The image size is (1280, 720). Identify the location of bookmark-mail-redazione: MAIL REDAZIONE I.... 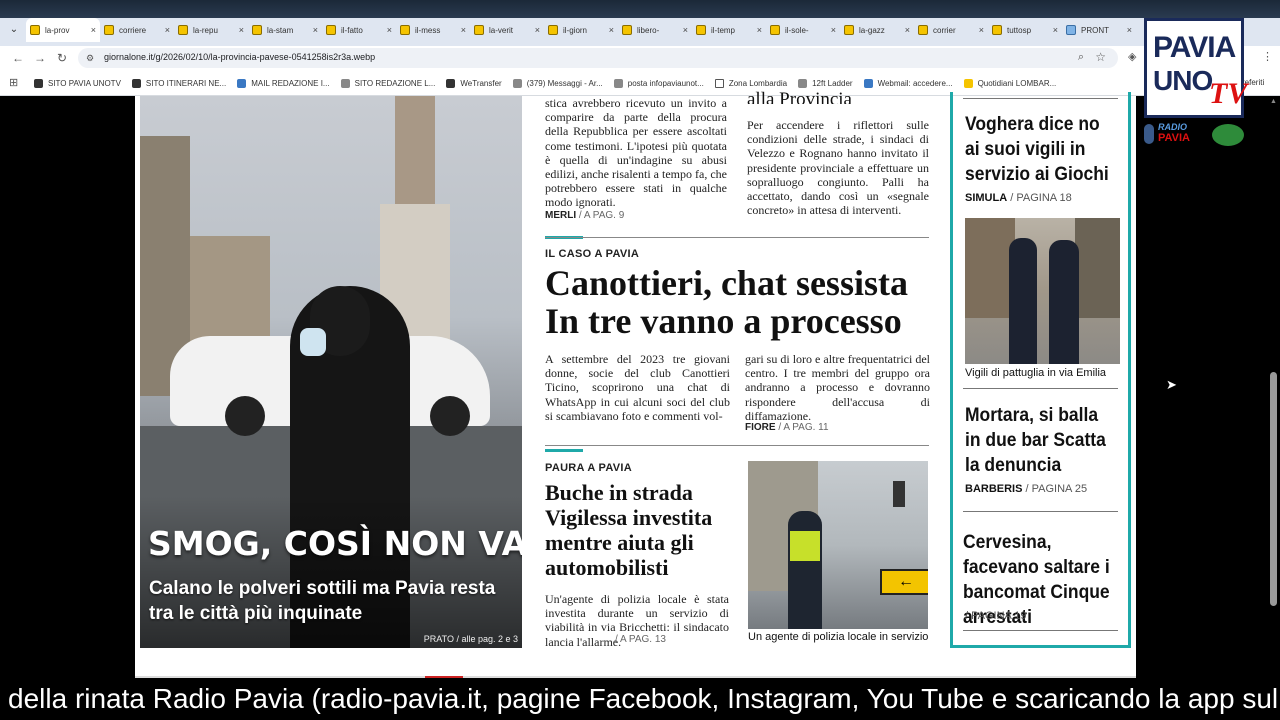
(283, 83).